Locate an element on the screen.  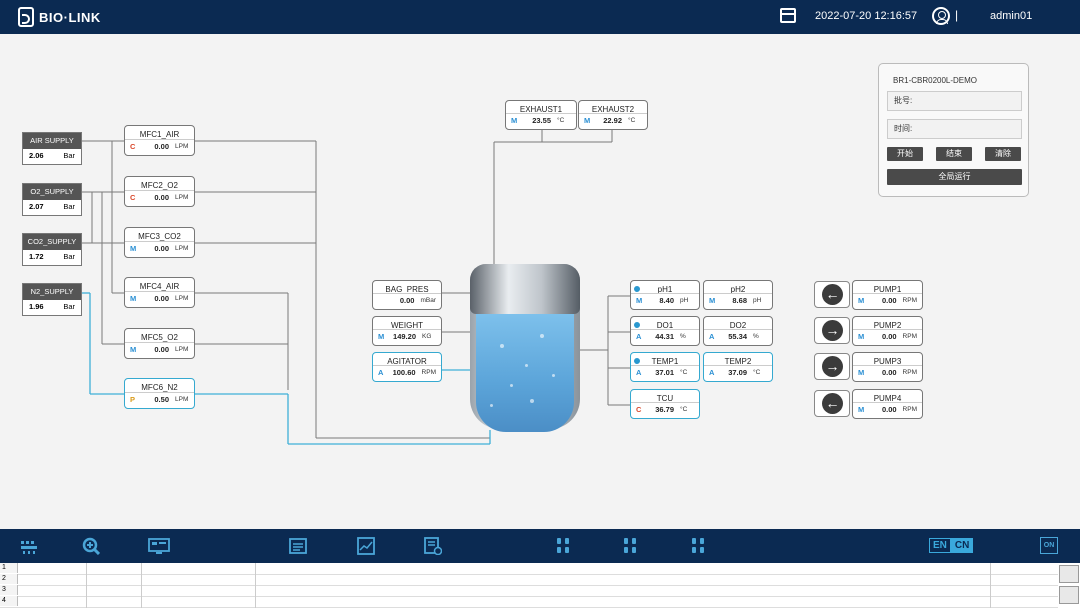
sensor-value: 36.79 is located at coordinates (664, 409).